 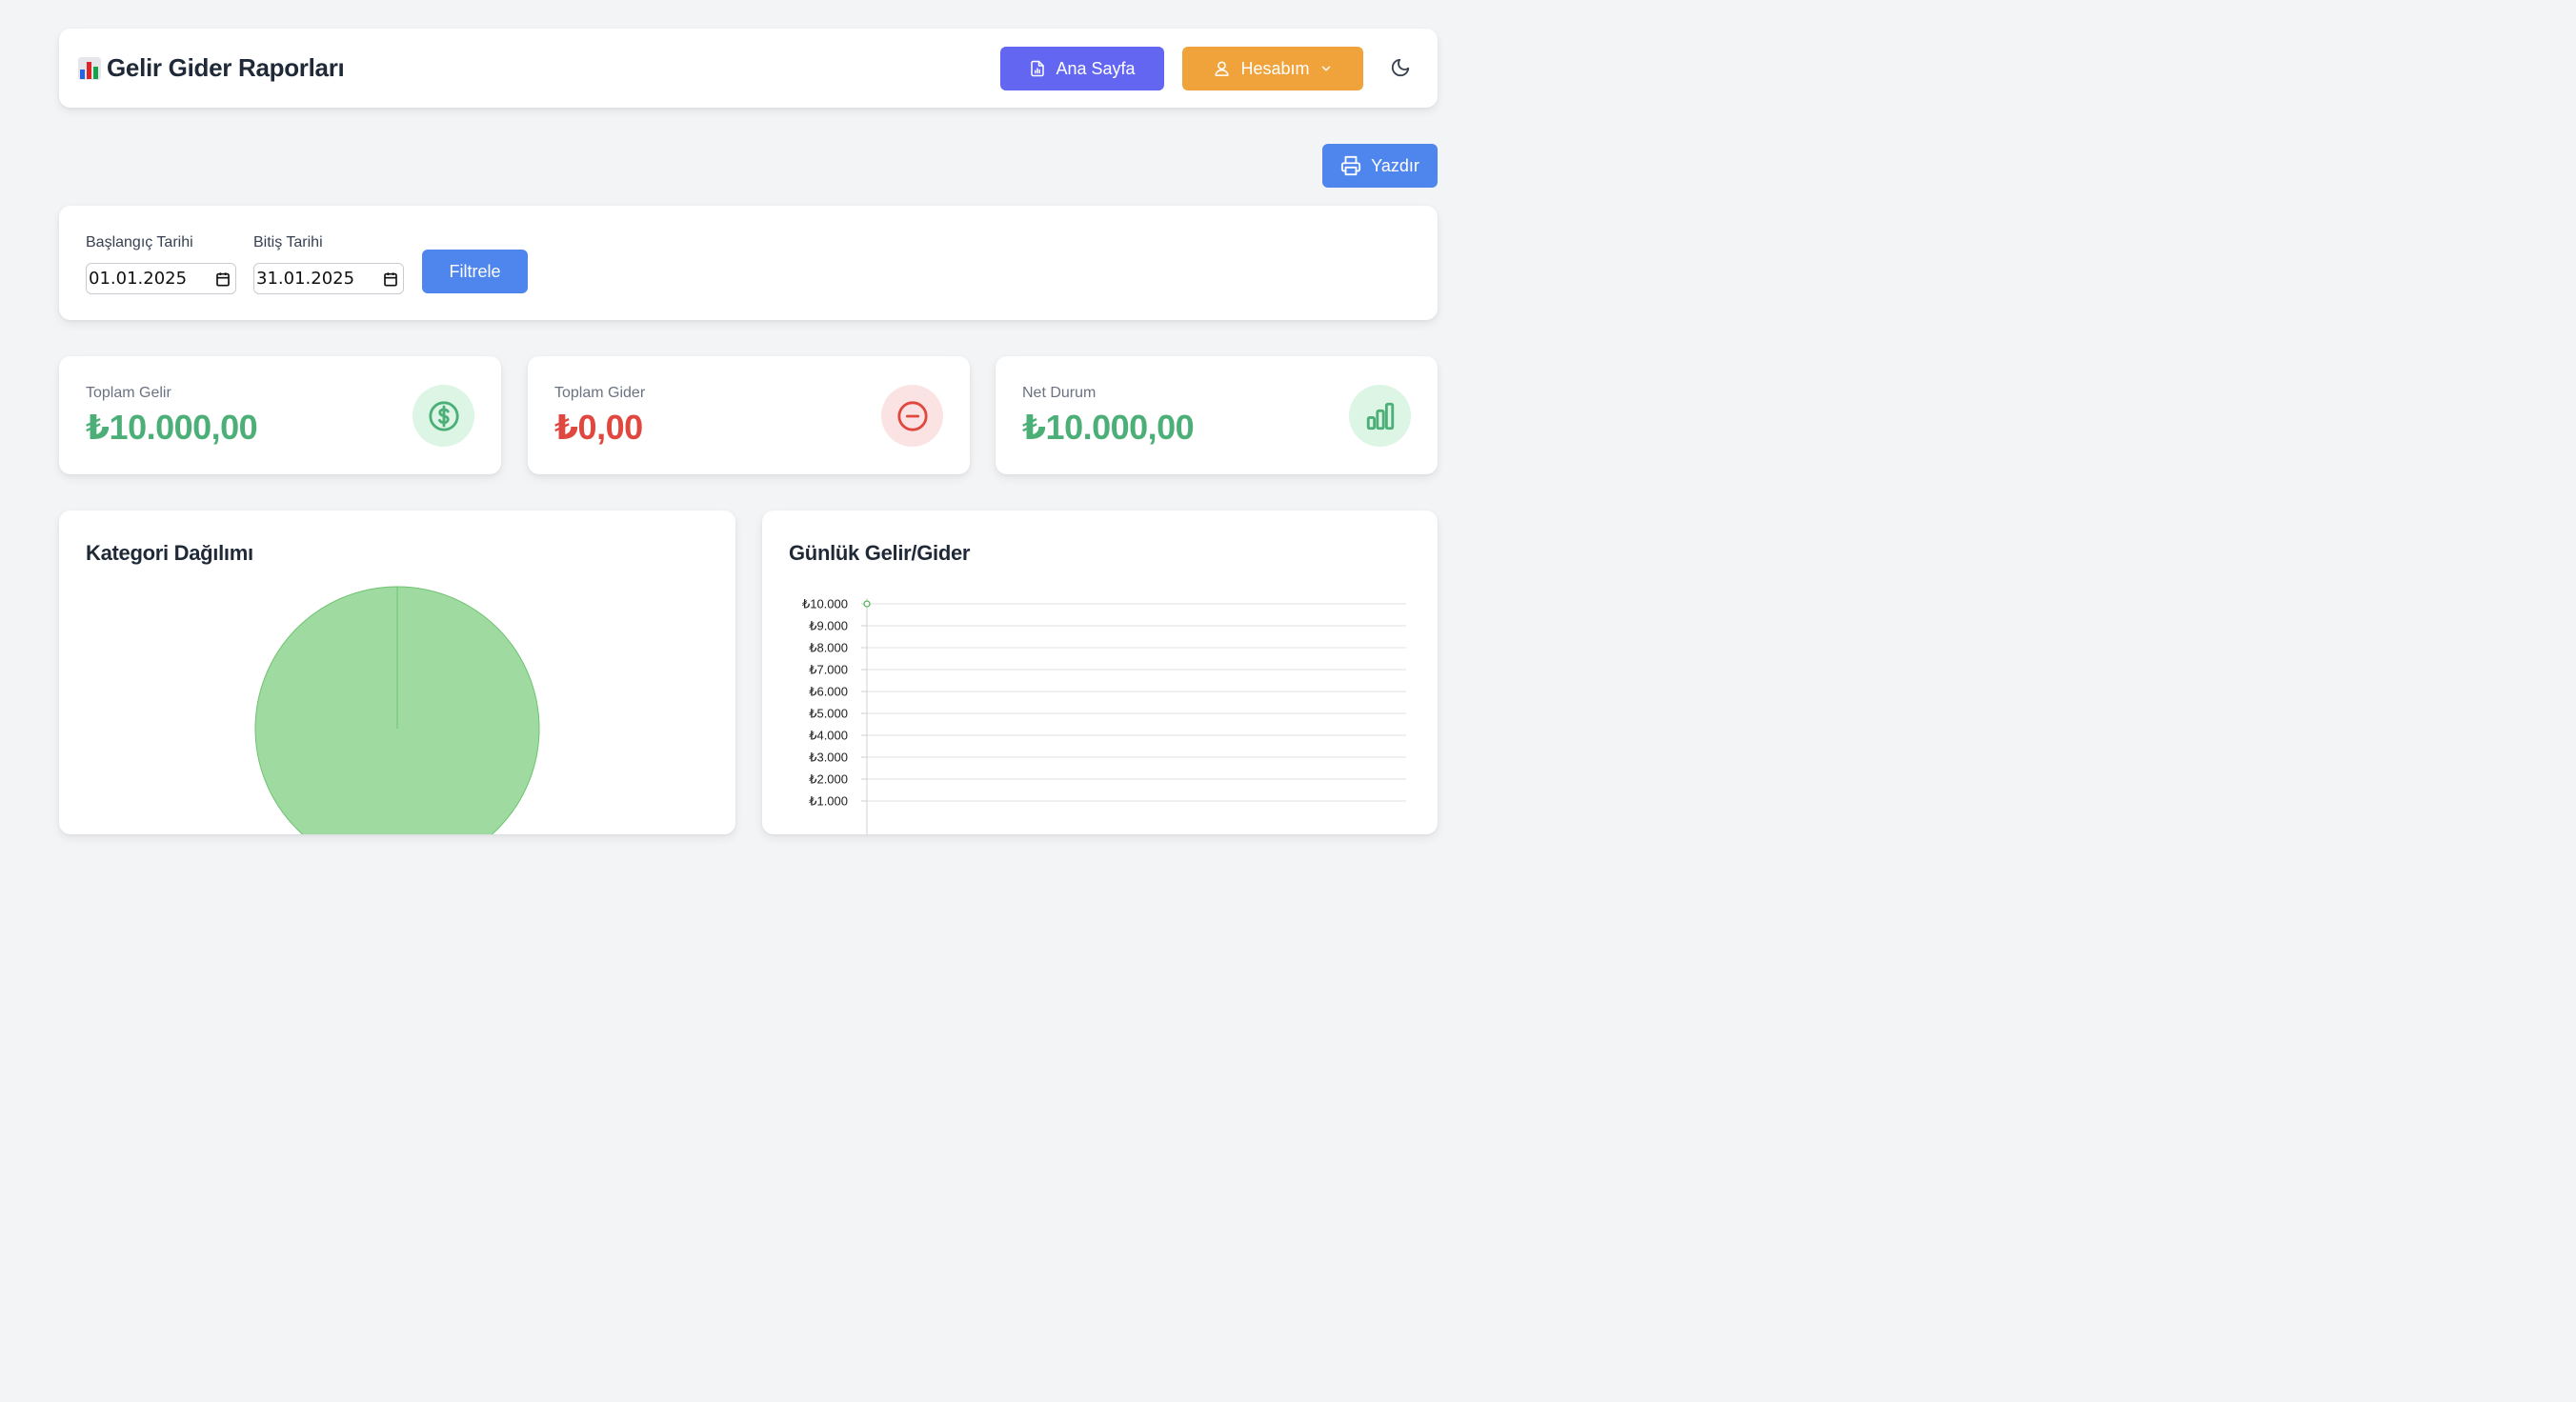 What do you see at coordinates (226, 67) in the screenshot?
I see `page-title-text: Gelir Gider Raporları` at bounding box center [226, 67].